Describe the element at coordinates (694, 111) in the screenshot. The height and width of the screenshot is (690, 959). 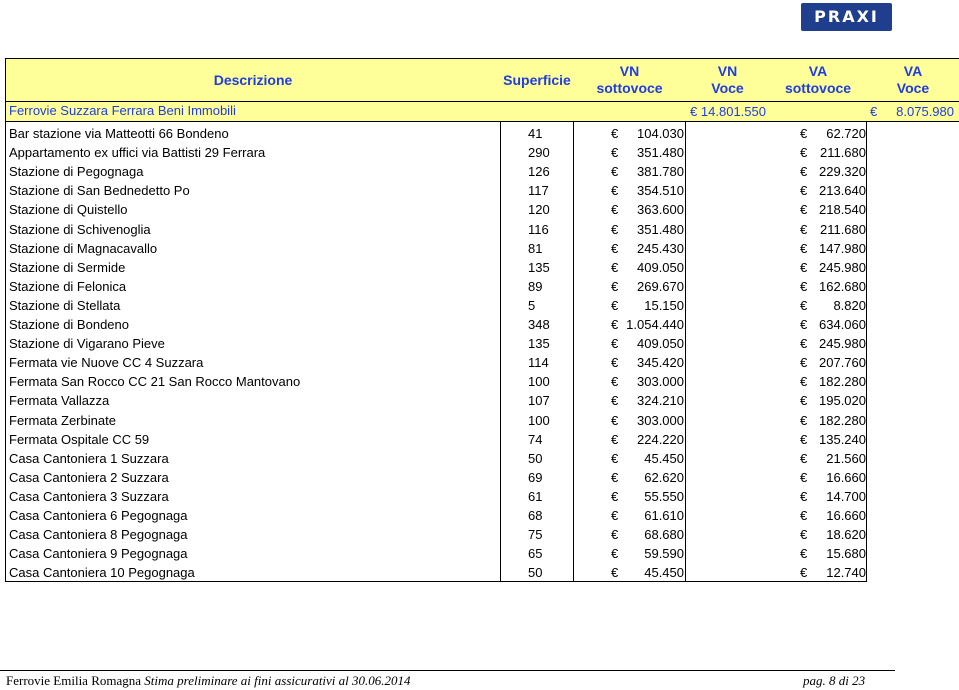
I see `group-vn-currency: €` at that location.